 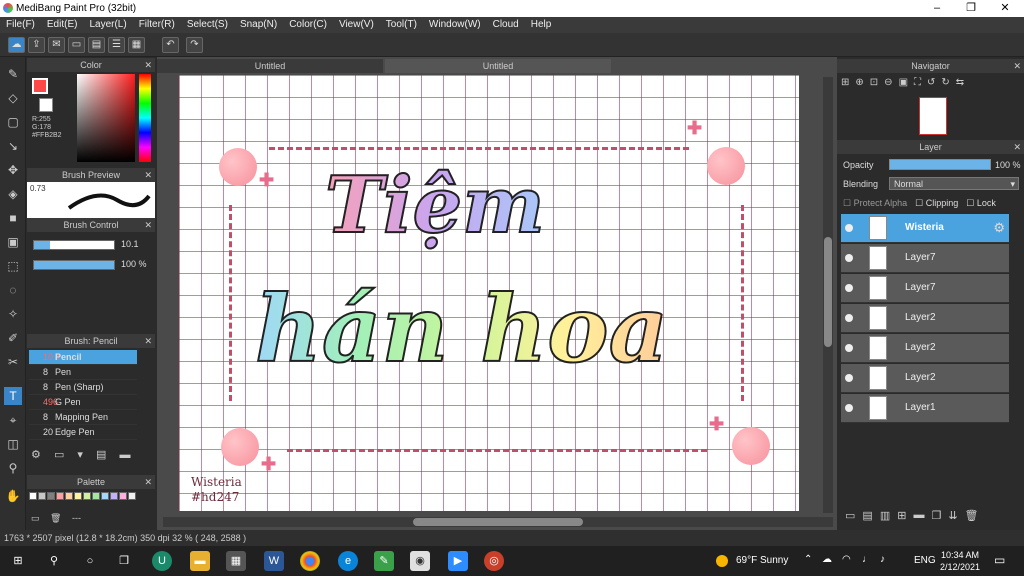 I want to click on merge-layer-icon: ⇊, so click(x=952, y=517).